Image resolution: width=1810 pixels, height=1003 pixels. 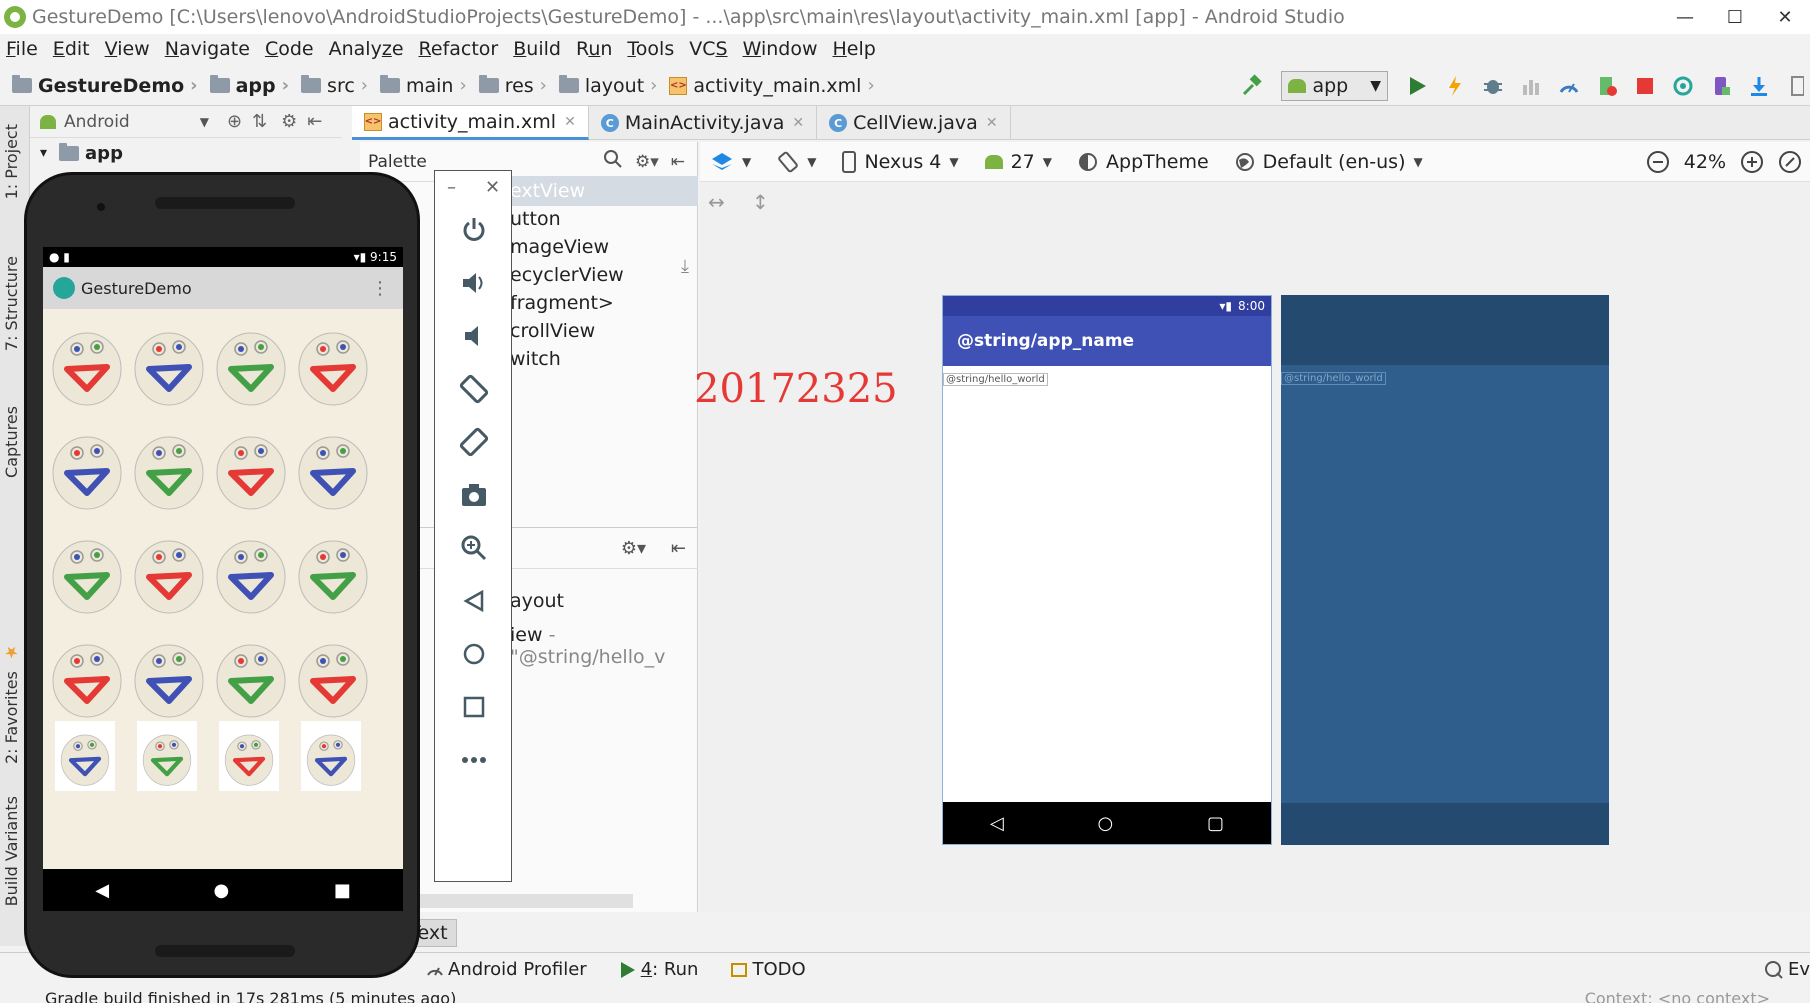 What do you see at coordinates (1334, 86) in the screenshot?
I see `run-configuration-select: app ▼` at bounding box center [1334, 86].